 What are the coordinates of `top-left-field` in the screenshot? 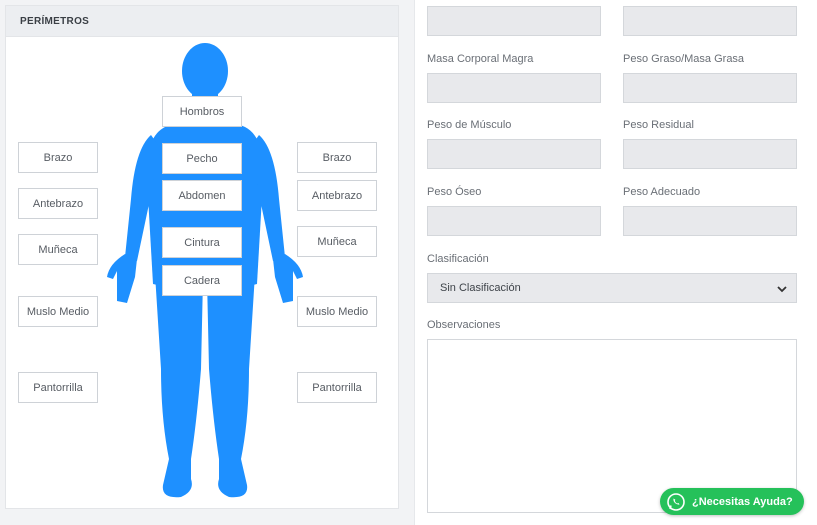 It's located at (514, 21).